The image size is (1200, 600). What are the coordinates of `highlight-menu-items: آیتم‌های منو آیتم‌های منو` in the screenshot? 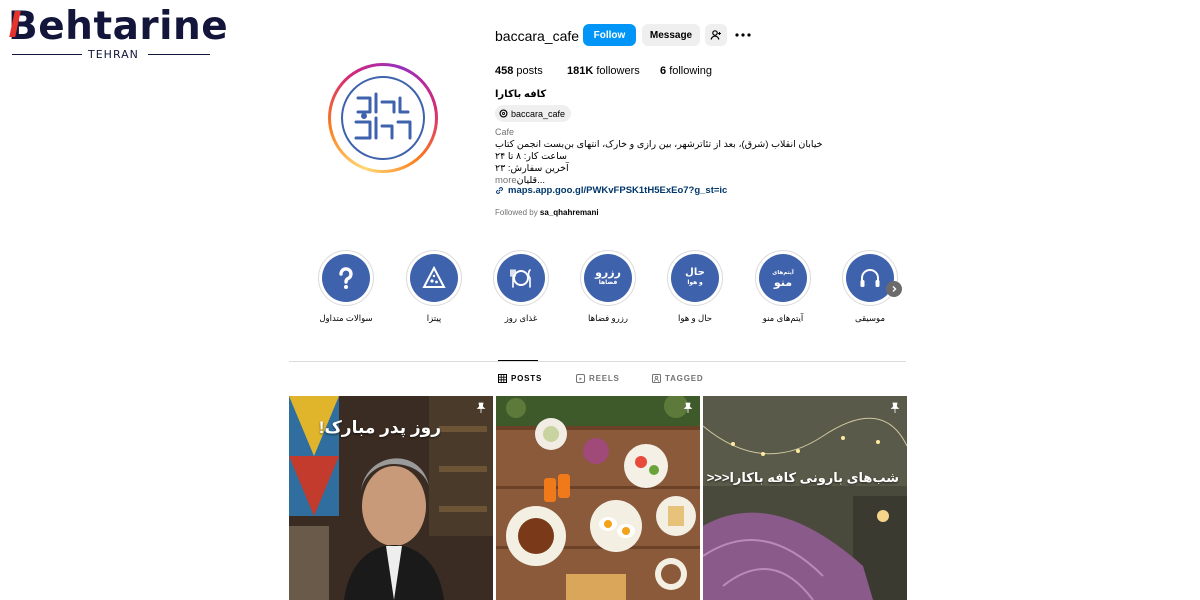 It's located at (783, 287).